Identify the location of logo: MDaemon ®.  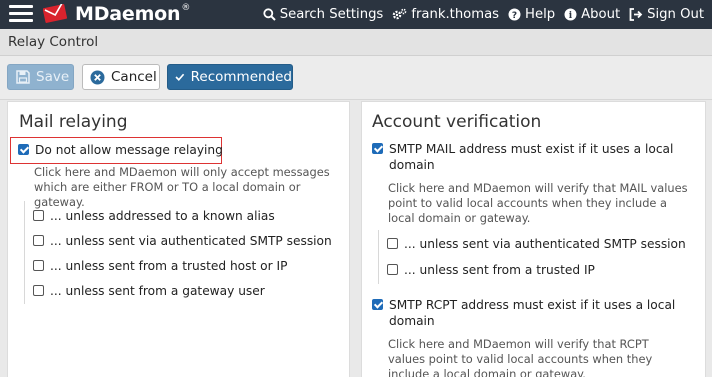
(116, 14).